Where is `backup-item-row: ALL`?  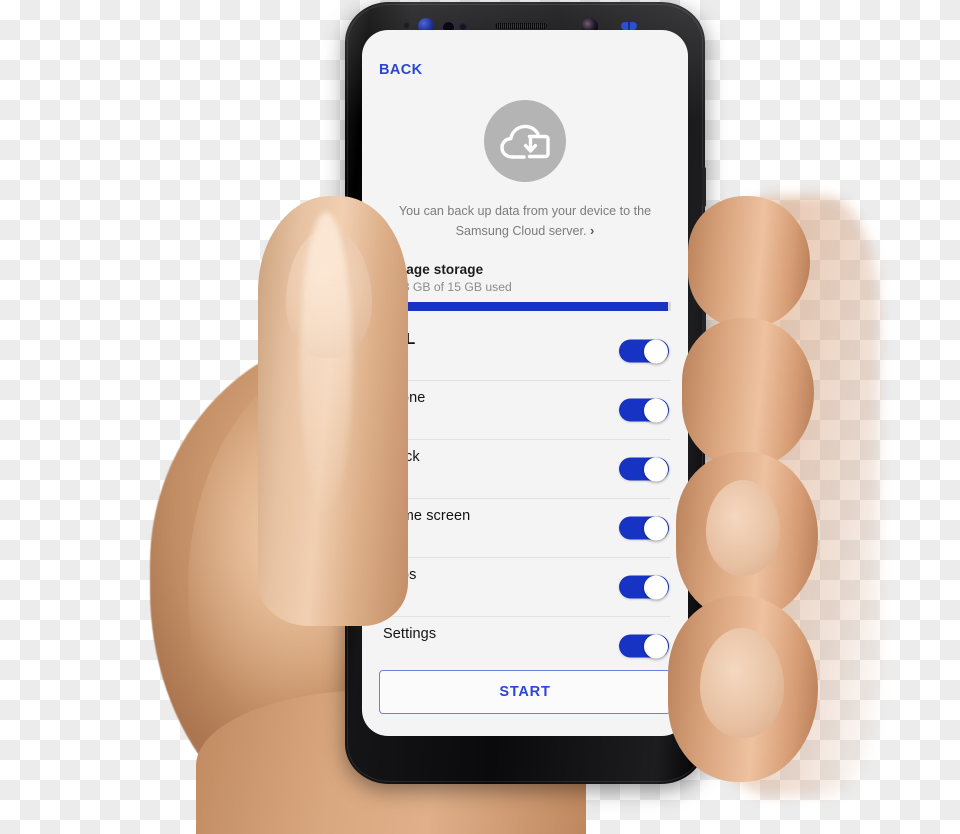 backup-item-row: ALL is located at coordinates (525, 351).